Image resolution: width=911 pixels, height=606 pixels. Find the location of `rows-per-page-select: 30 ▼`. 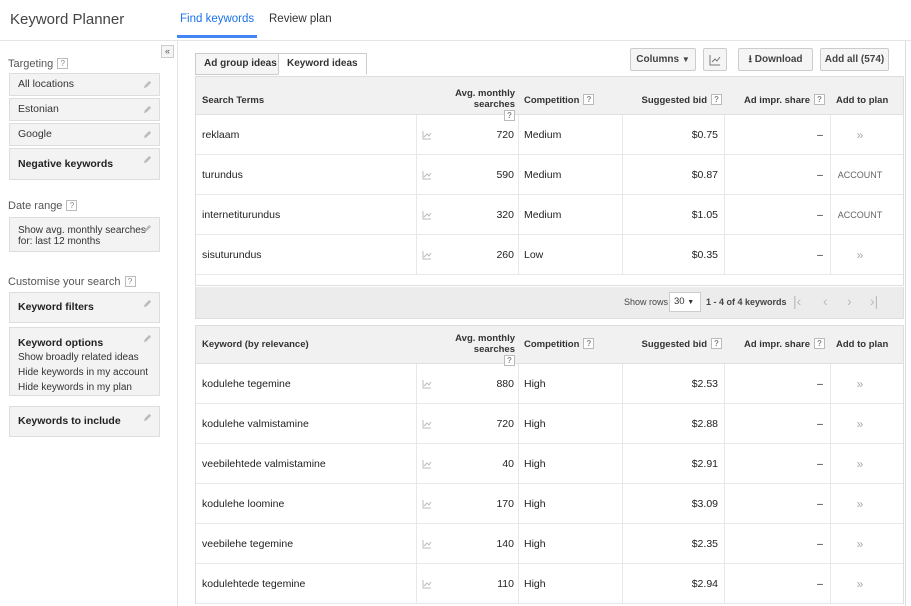

rows-per-page-select: 30 ▼ is located at coordinates (685, 302).